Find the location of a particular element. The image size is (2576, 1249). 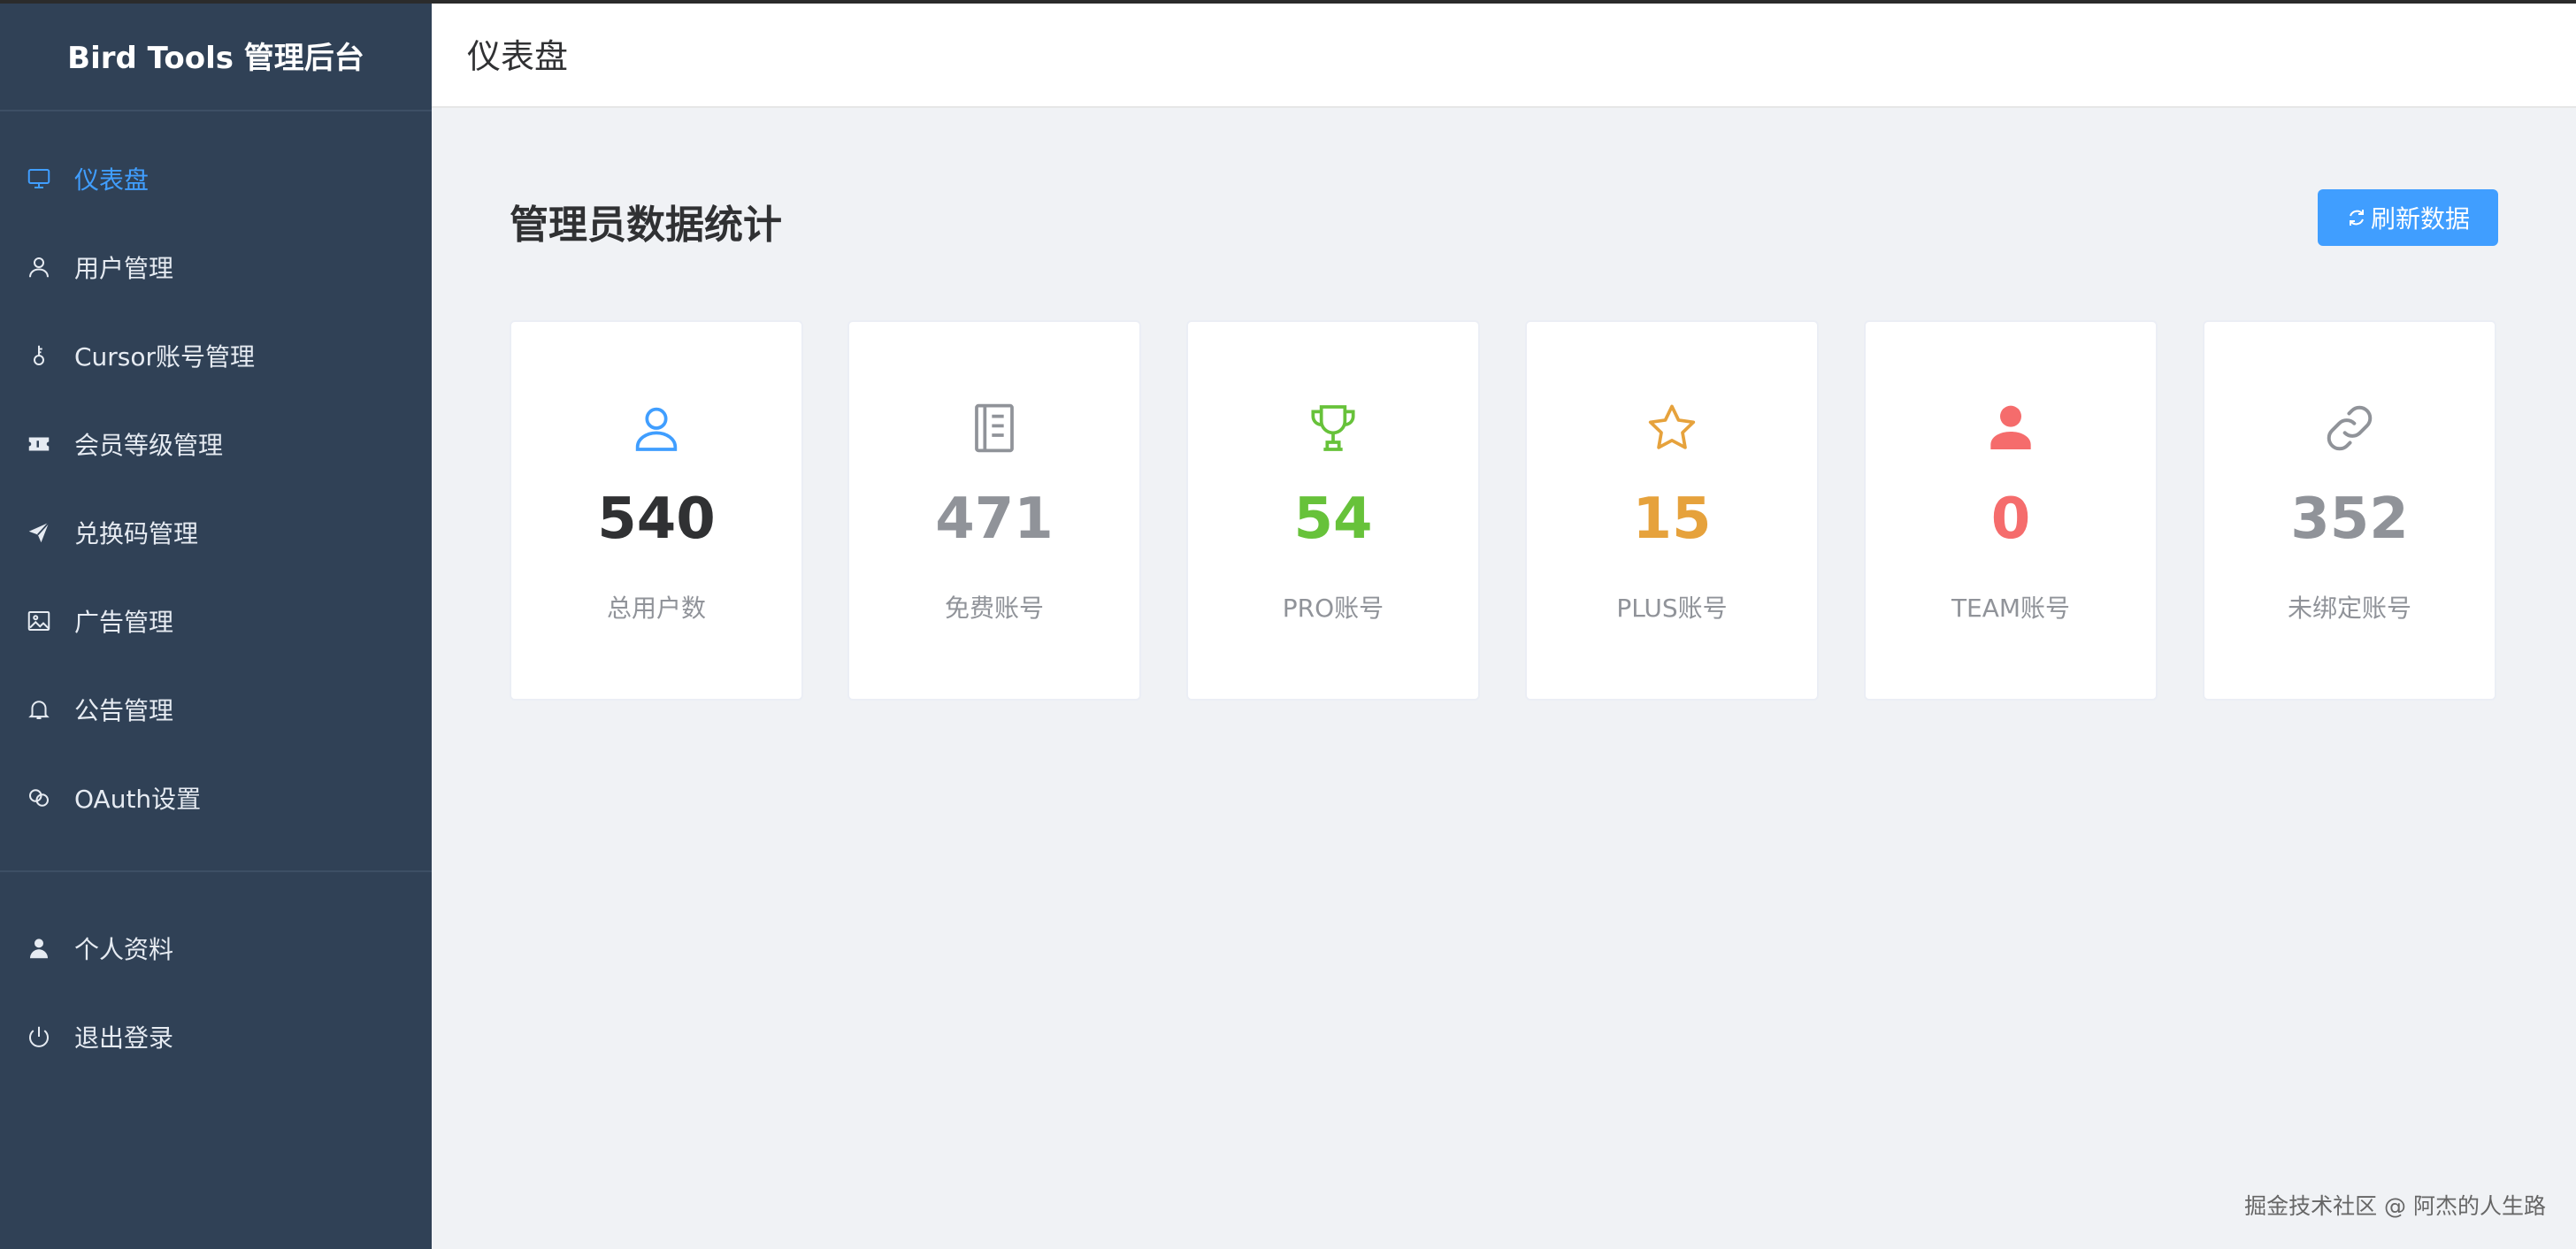

stat-value: 0 is located at coordinates (2010, 519).